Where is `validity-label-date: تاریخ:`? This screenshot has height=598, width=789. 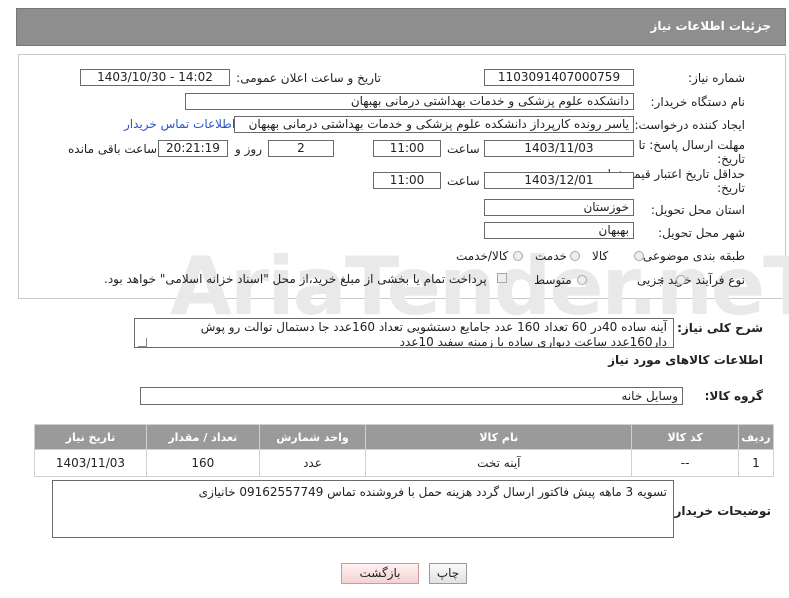 validity-label-date: تاریخ: is located at coordinates (731, 188).